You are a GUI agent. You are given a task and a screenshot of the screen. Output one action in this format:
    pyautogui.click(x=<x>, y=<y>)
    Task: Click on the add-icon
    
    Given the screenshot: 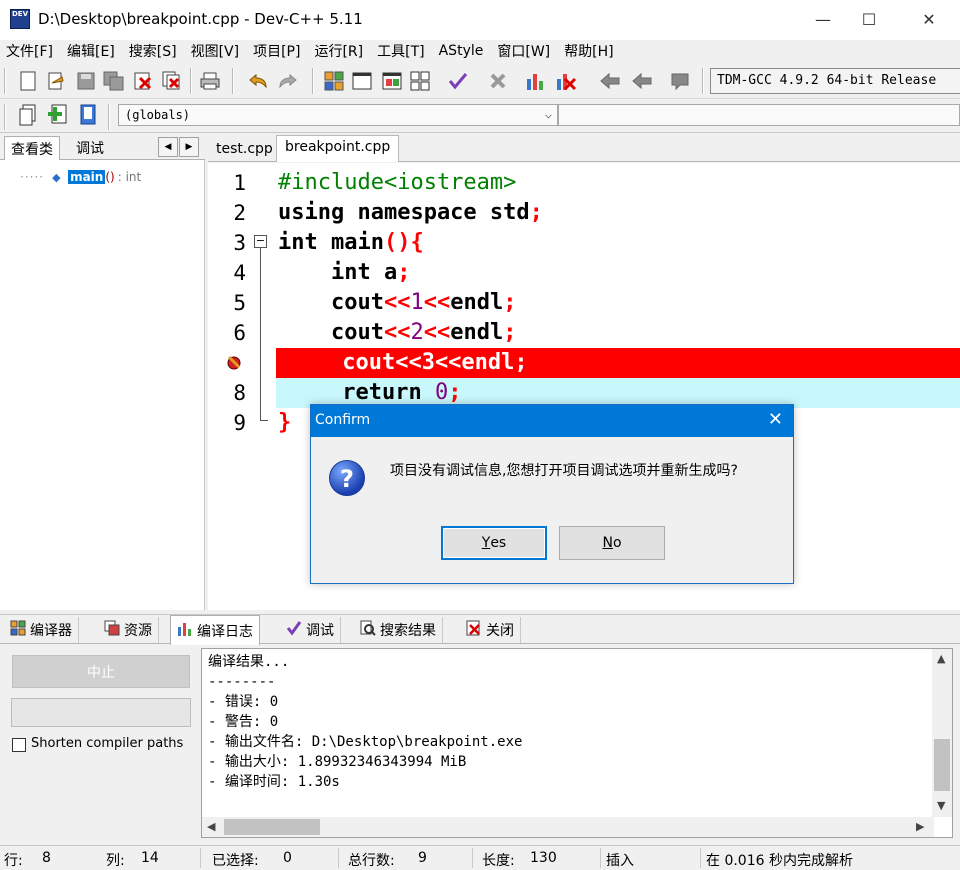 What is the action you would take?
    pyautogui.click(x=57, y=115)
    